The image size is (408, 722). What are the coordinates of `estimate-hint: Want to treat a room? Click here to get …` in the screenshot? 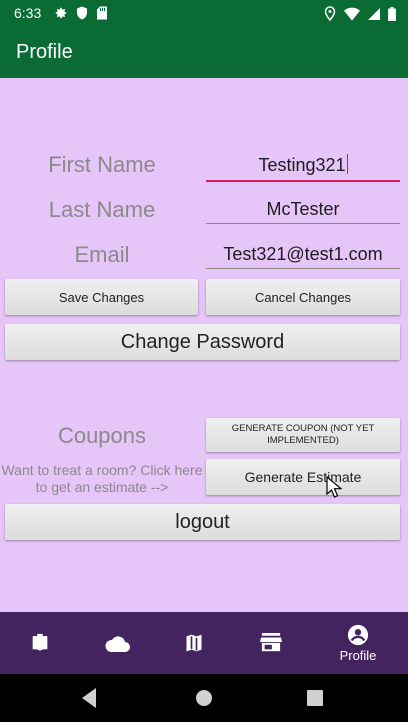 It's located at (102, 479).